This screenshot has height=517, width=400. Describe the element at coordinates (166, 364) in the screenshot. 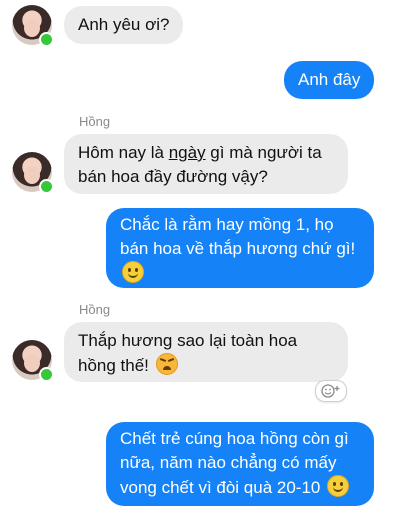

I see `angry-face-icon` at that location.